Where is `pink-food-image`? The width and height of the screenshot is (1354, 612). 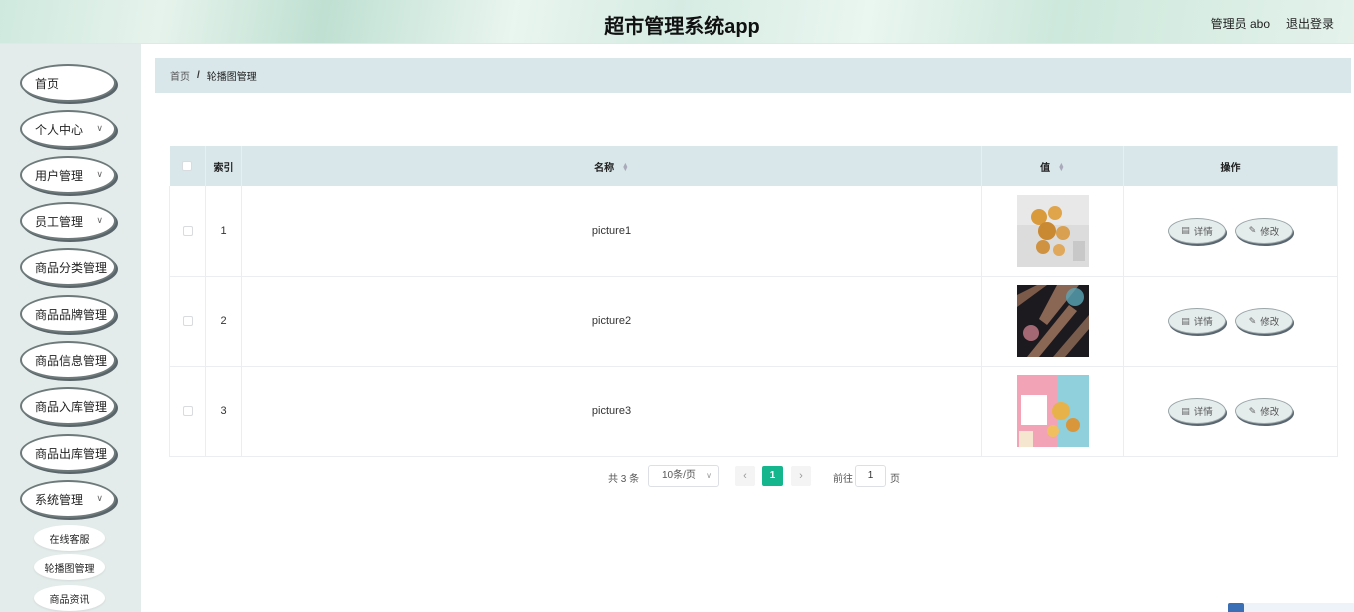
pink-food-image is located at coordinates (1052, 411).